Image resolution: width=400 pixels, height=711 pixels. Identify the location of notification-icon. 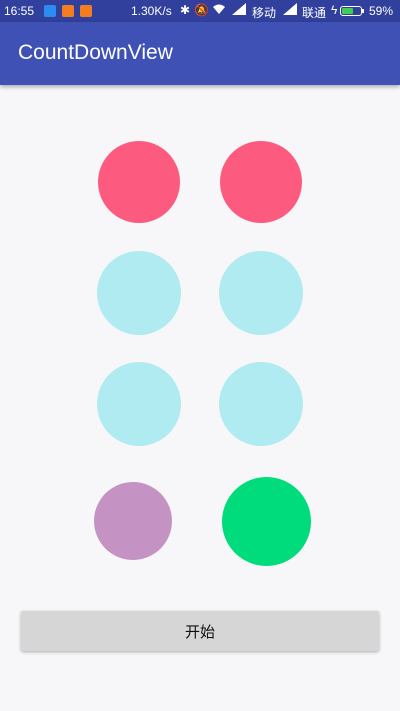
(50, 11).